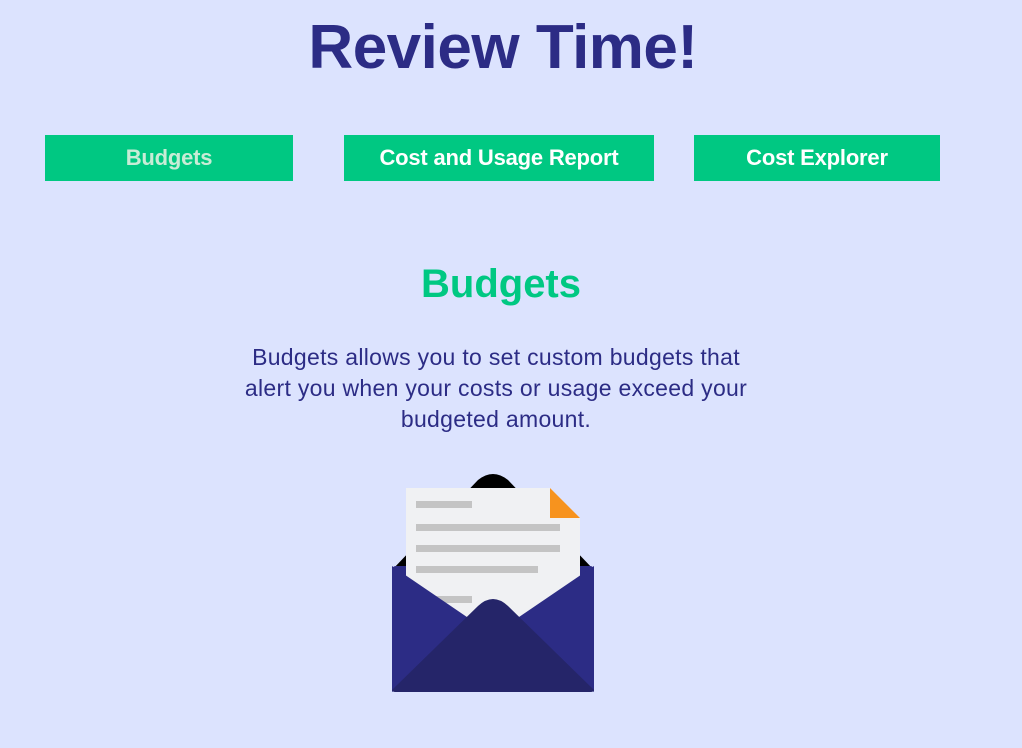 The image size is (1022, 748). Describe the element at coordinates (565, 503) in the screenshot. I see `letter-corner` at that location.